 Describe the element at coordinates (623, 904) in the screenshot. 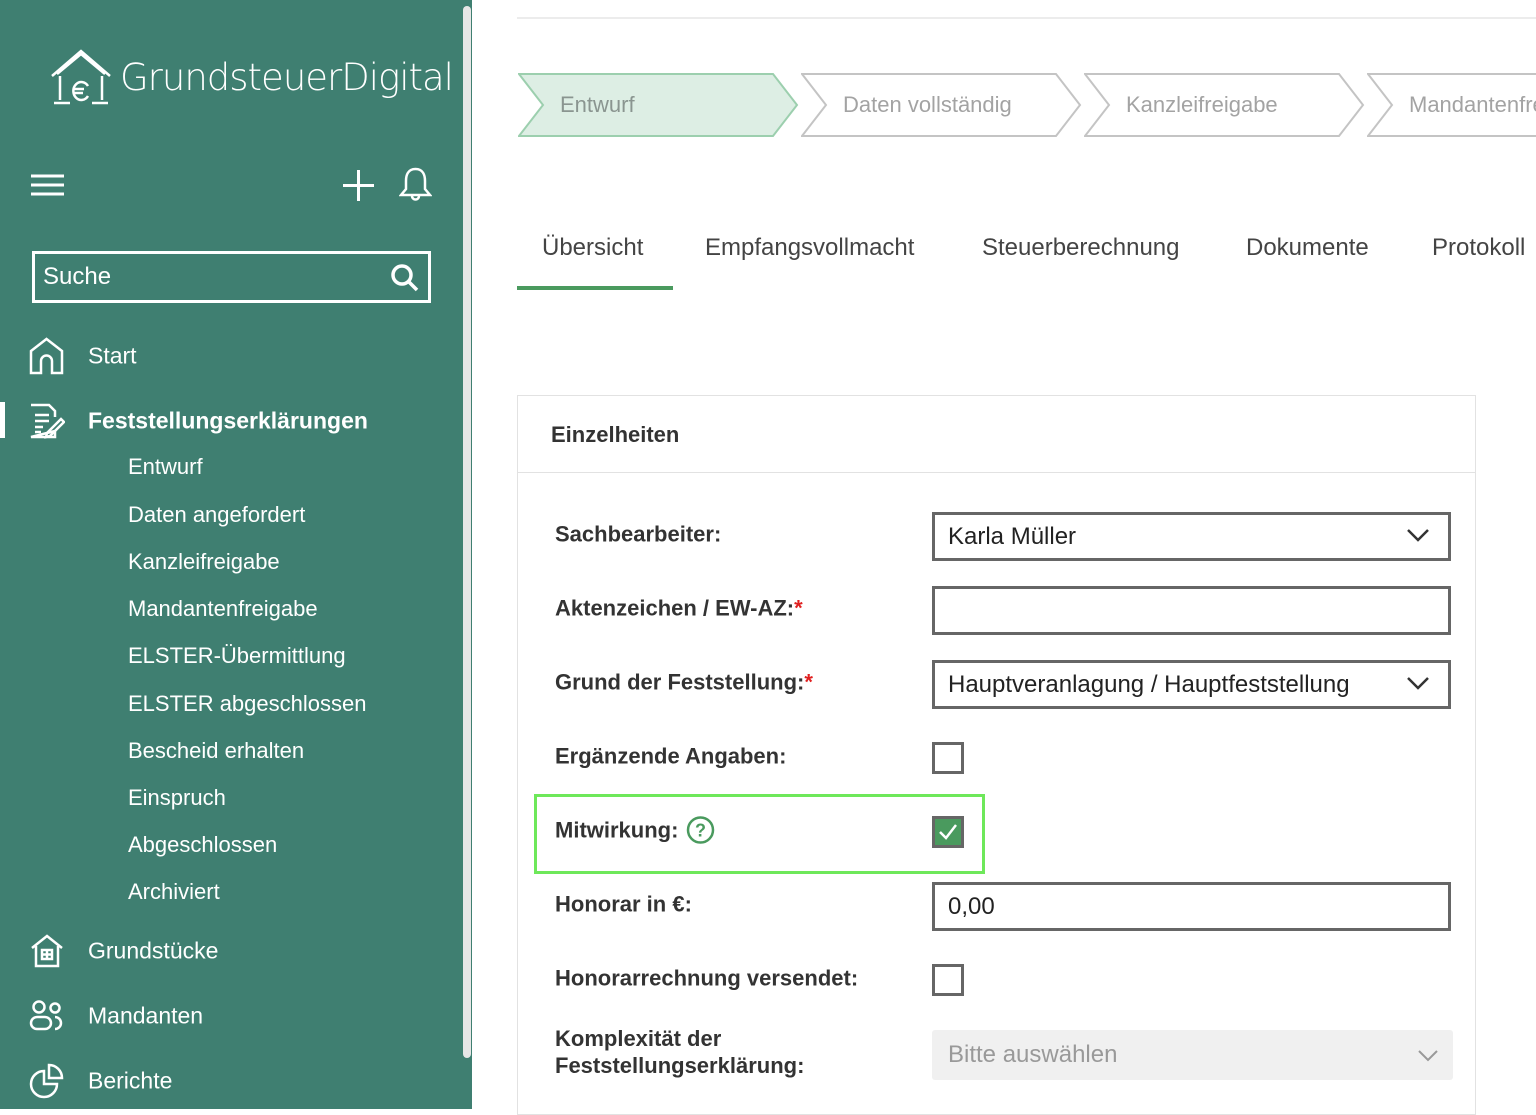

I see `honorar-label: Honorar in €:` at that location.